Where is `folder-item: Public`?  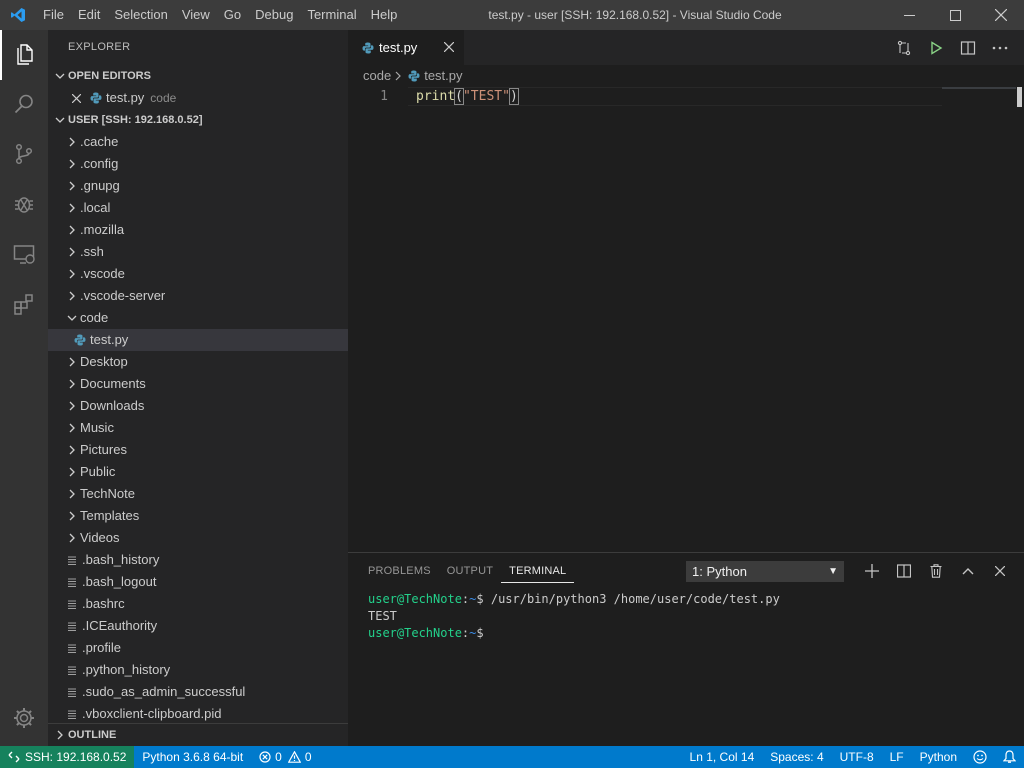 folder-item: Public is located at coordinates (198, 472).